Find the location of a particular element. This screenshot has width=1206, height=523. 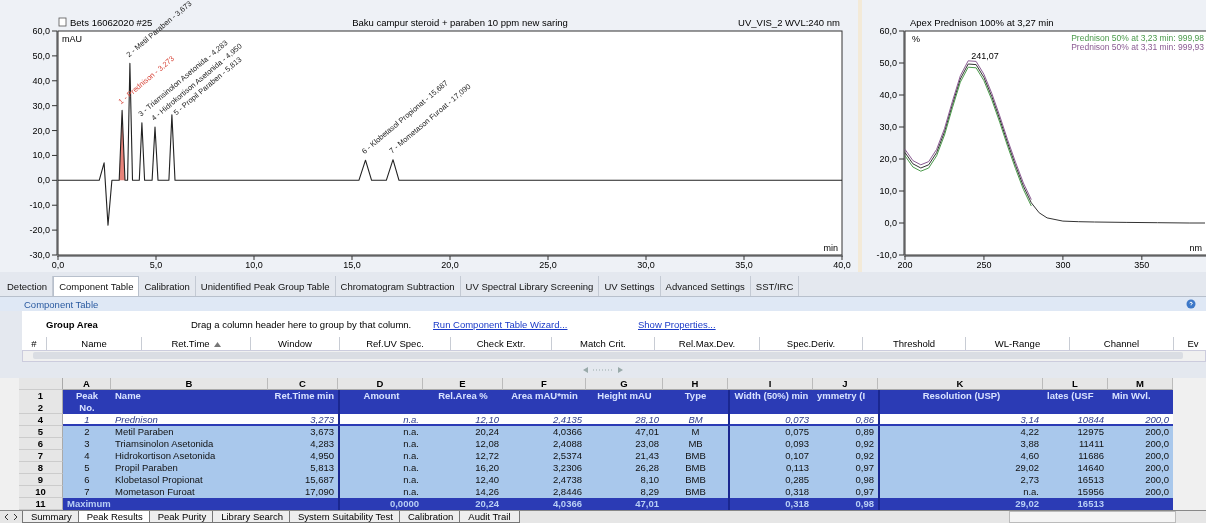

tab: SST/IRC is located at coordinates (775, 286).